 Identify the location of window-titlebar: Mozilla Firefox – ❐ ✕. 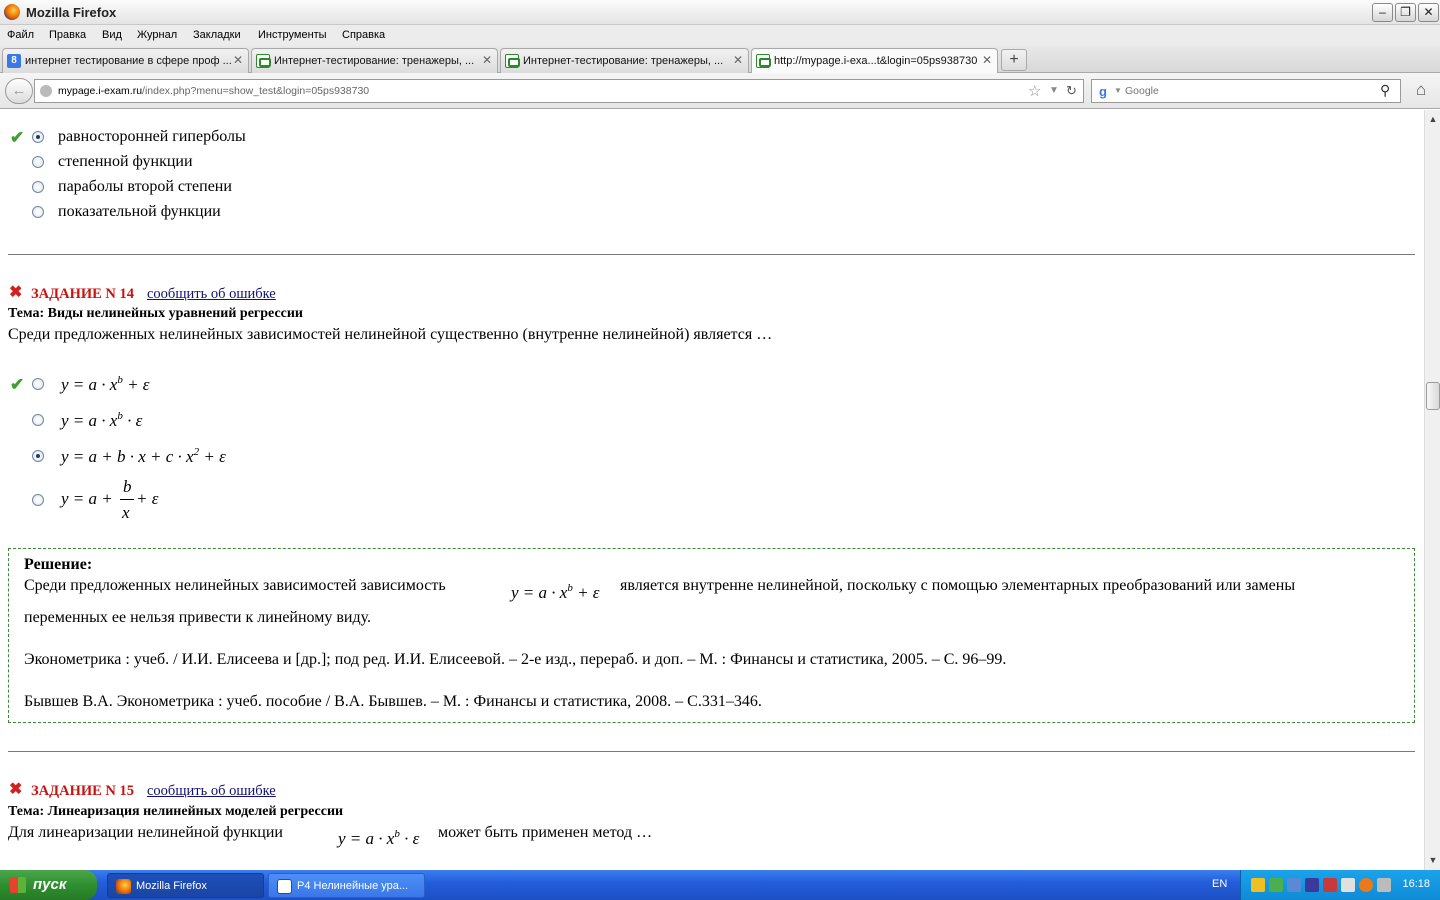
(720, 12).